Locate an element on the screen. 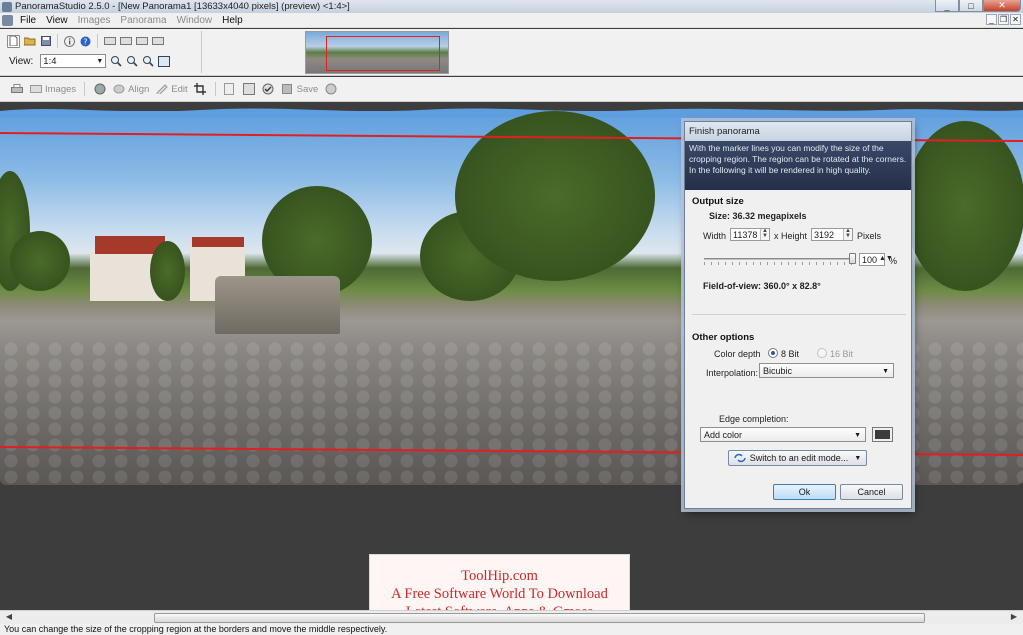 The width and height of the screenshot is (1023, 635). edit-mode-icon is located at coordinates (740, 458).